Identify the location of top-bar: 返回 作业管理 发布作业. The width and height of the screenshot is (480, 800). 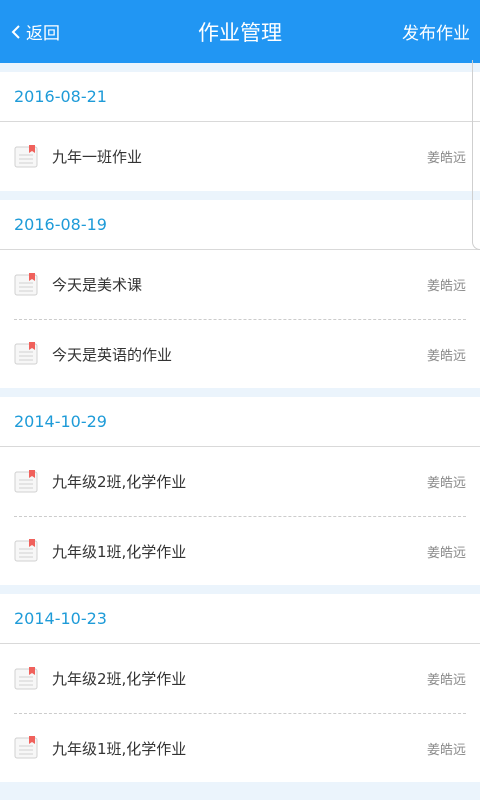
(240, 31).